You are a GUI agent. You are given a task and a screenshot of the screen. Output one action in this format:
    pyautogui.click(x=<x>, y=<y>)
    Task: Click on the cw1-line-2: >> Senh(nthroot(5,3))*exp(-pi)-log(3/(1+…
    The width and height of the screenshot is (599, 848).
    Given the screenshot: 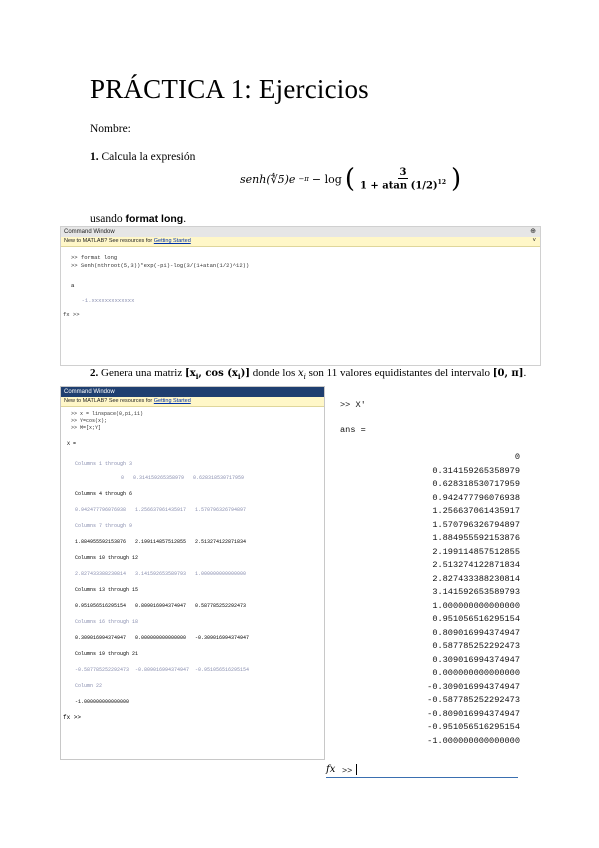 What is the action you would take?
    pyautogui.click(x=160, y=265)
    